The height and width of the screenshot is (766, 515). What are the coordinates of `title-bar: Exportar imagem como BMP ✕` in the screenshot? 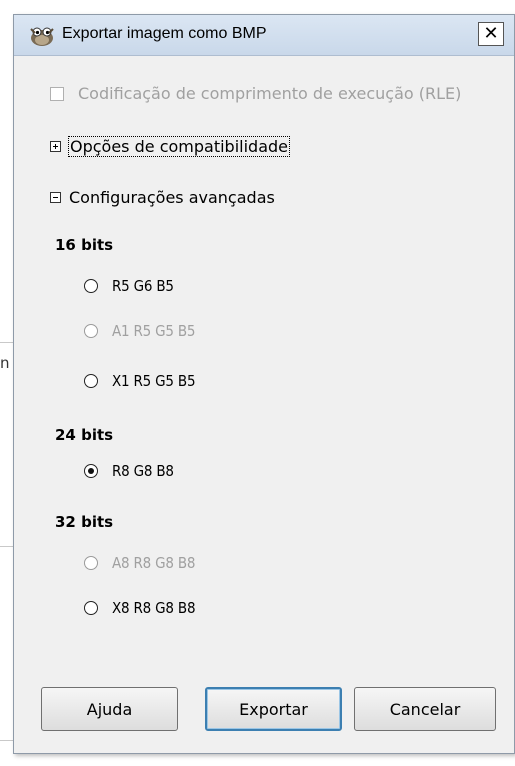 It's located at (264, 35).